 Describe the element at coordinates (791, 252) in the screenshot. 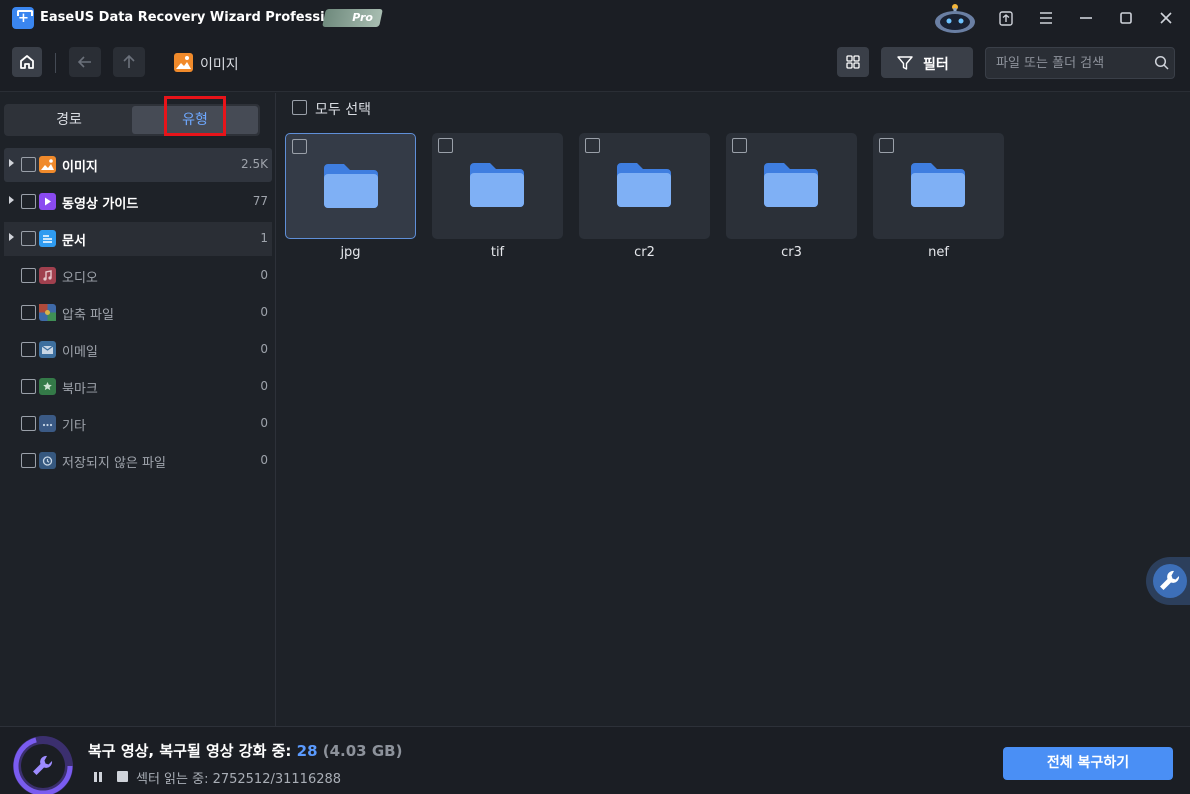

I see `folder-label: cr3` at that location.